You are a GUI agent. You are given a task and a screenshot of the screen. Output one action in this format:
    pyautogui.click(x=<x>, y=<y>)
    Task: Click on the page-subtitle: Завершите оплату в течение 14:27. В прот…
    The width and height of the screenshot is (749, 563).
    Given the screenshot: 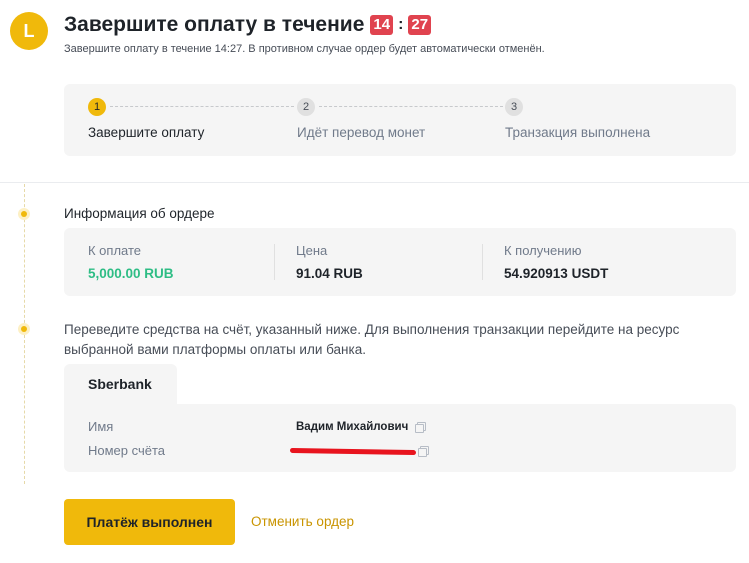 What is the action you would take?
    pyautogui.click(x=304, y=49)
    